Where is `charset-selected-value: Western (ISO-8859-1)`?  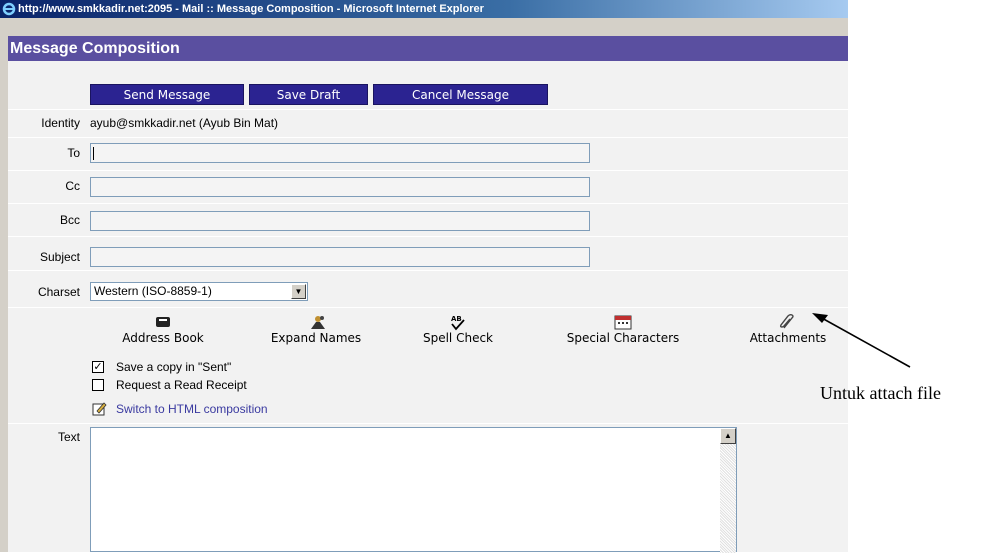 charset-selected-value: Western (ISO-8859-1) is located at coordinates (153, 291).